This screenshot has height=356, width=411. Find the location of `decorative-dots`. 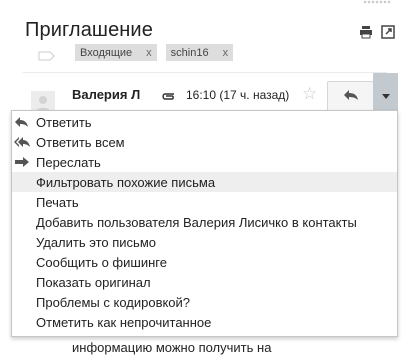

decorative-dots is located at coordinates (377, 2).